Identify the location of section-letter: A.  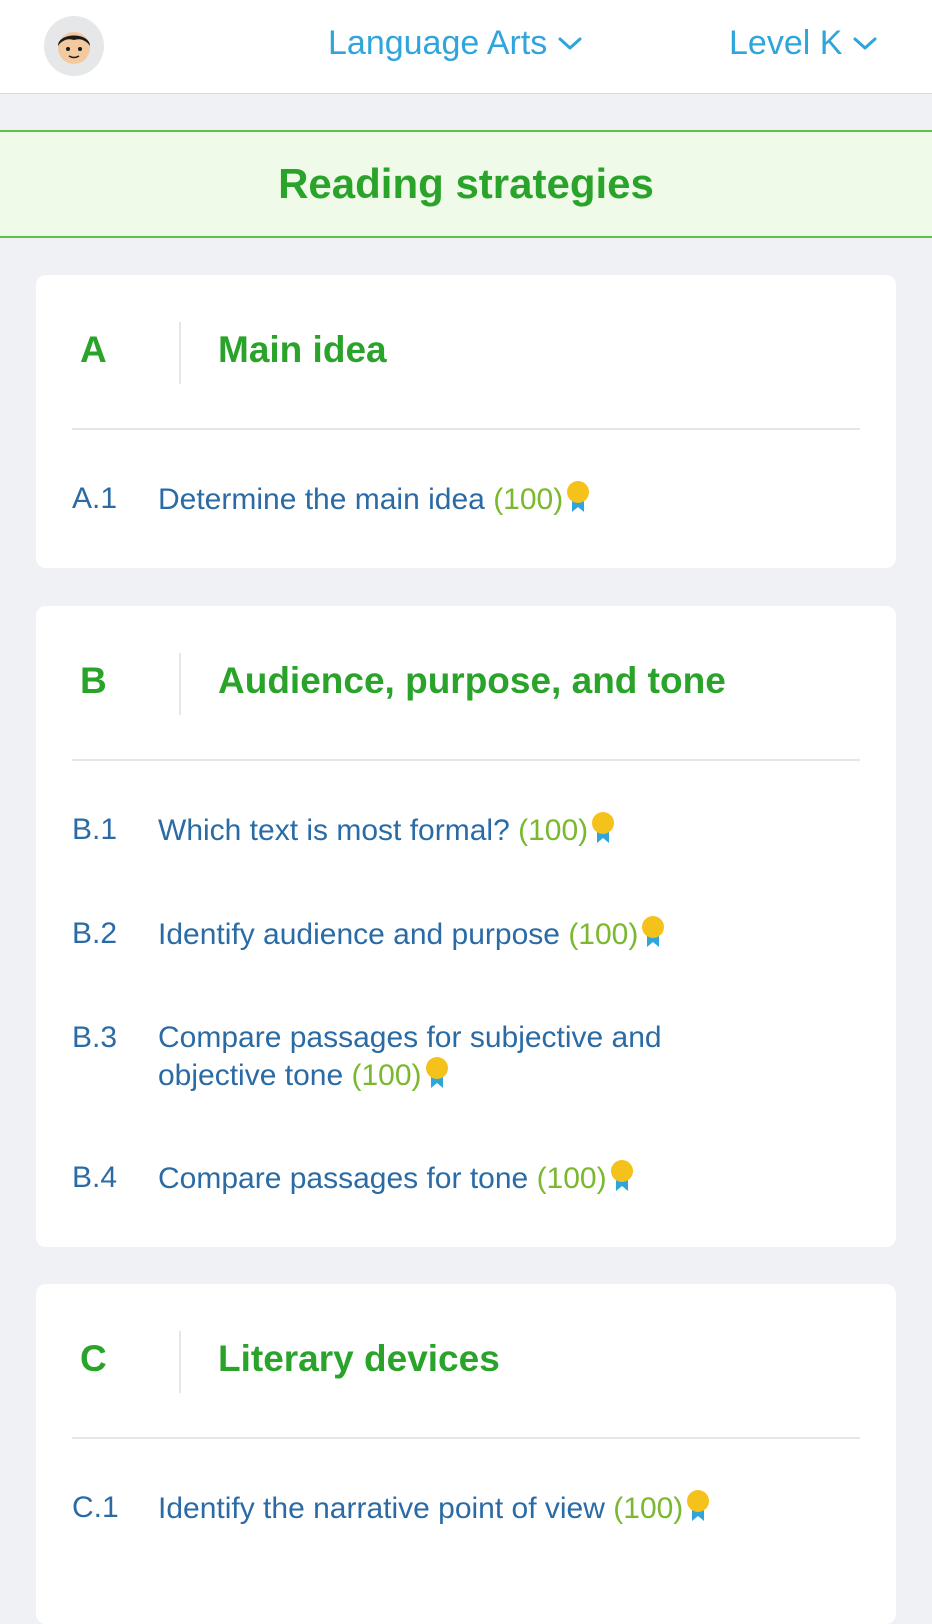
(93, 349).